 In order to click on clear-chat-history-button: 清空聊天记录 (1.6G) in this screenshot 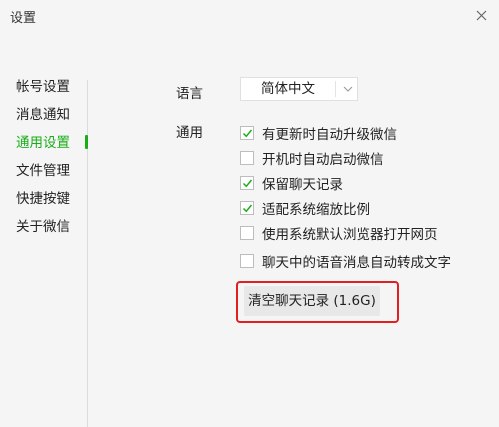, I will do `click(312, 301)`.